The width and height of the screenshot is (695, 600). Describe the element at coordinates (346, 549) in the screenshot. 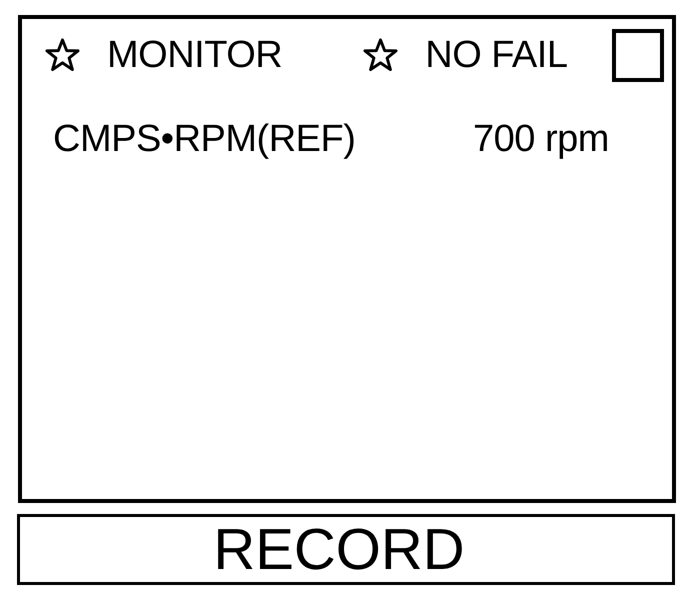

I see `record-button: RECORD` at that location.